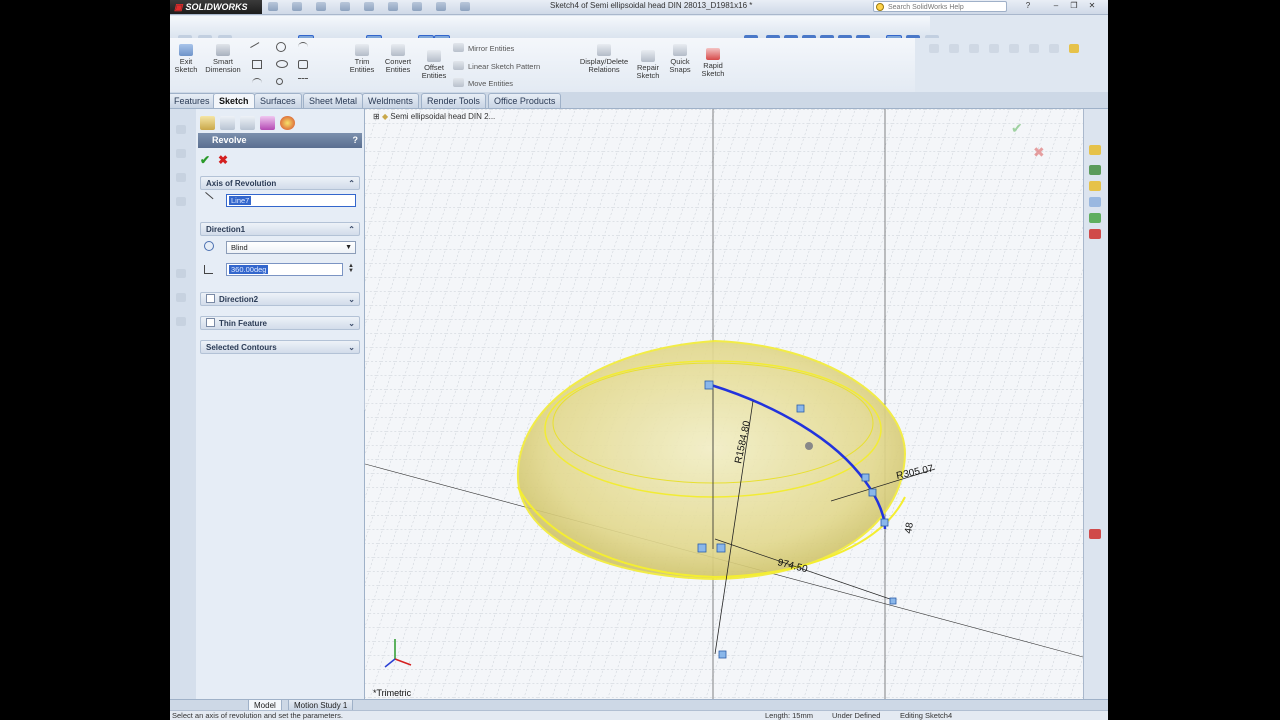 The image size is (1280, 720). Describe the element at coordinates (390, 100) in the screenshot. I see `tab-weldments: Weldments` at that location.